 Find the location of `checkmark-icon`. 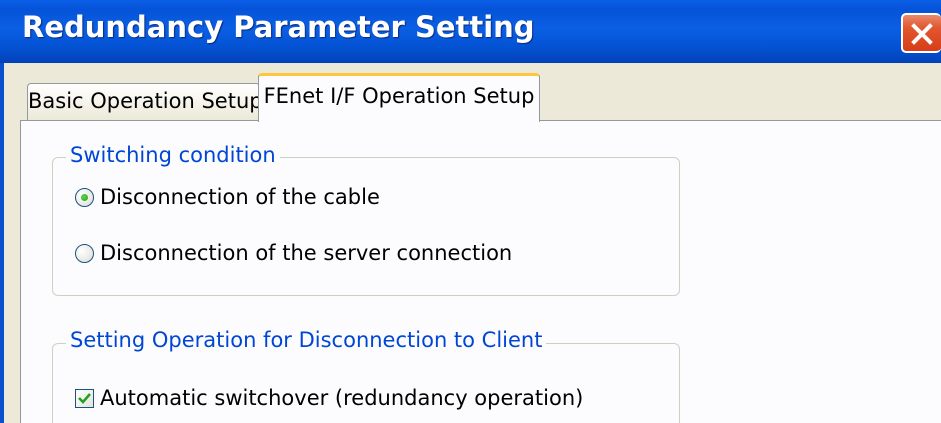

checkmark-icon is located at coordinates (84, 398).